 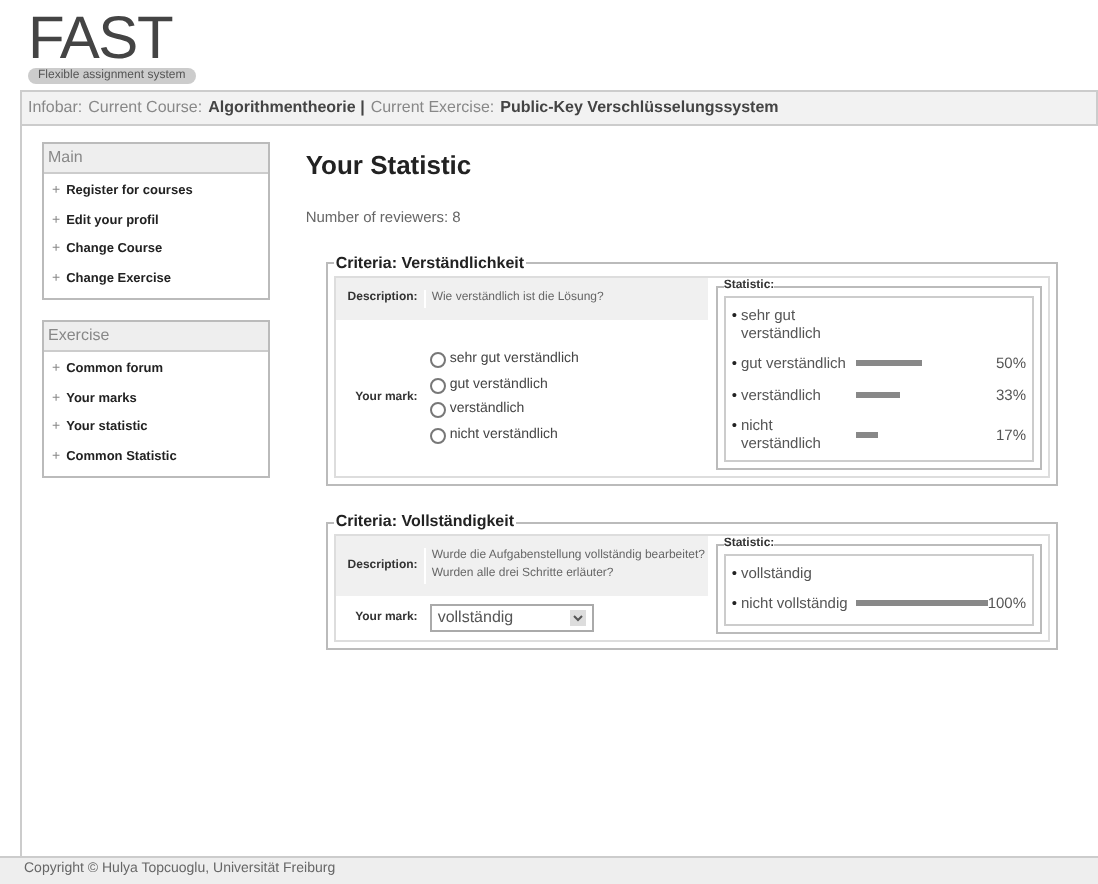 What do you see at coordinates (430, 263) in the screenshot?
I see `criteria-title: Criteria: Verständlichkeit` at bounding box center [430, 263].